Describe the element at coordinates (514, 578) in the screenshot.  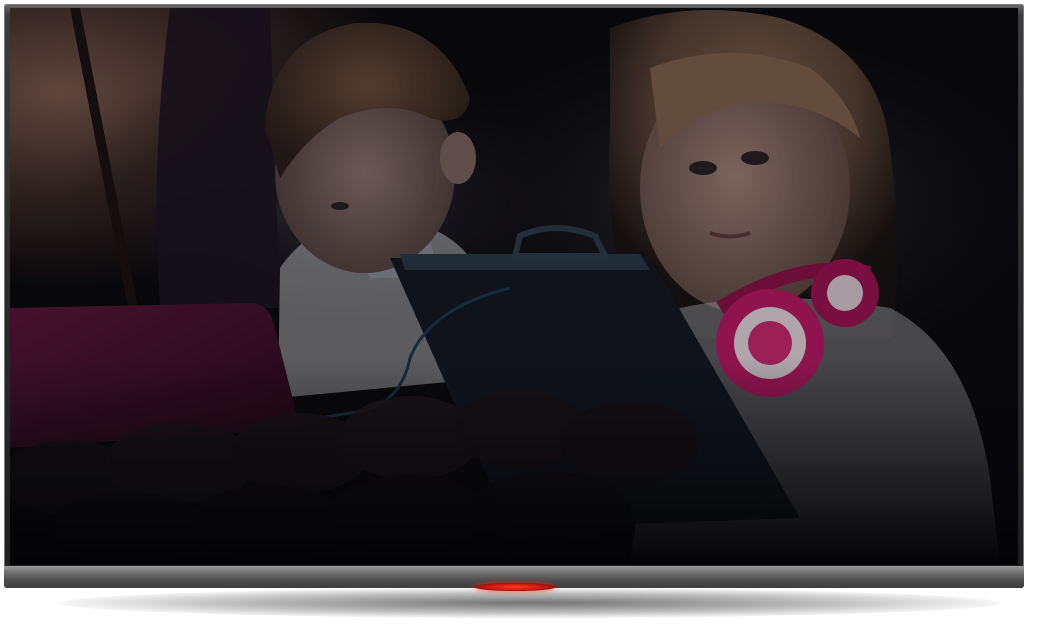
I see `tv-bottom-bezel` at that location.